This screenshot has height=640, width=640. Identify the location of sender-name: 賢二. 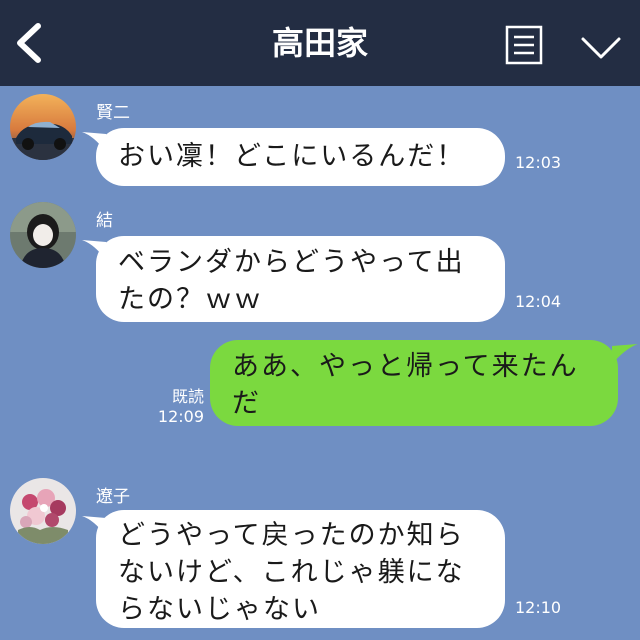
(113, 113).